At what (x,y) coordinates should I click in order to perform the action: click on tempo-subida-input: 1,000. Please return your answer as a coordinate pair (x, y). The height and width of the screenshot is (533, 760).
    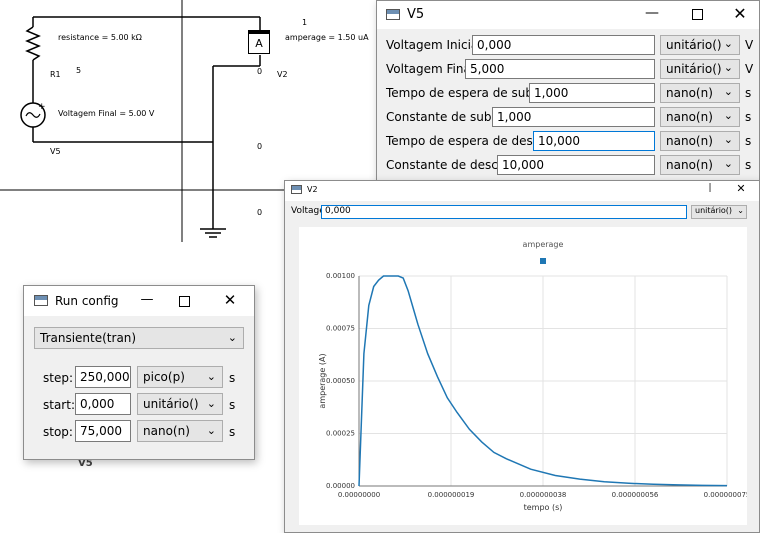
    Looking at the image, I should click on (592, 93).